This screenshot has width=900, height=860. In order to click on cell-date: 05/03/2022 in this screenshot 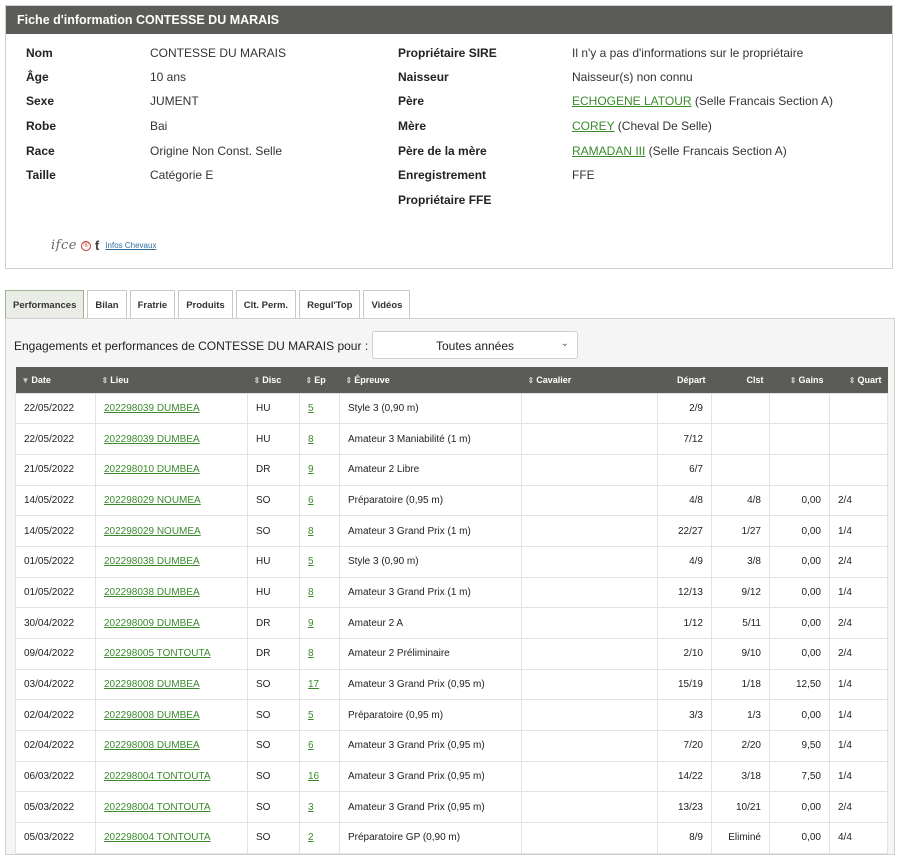, I will do `click(55, 838)`.